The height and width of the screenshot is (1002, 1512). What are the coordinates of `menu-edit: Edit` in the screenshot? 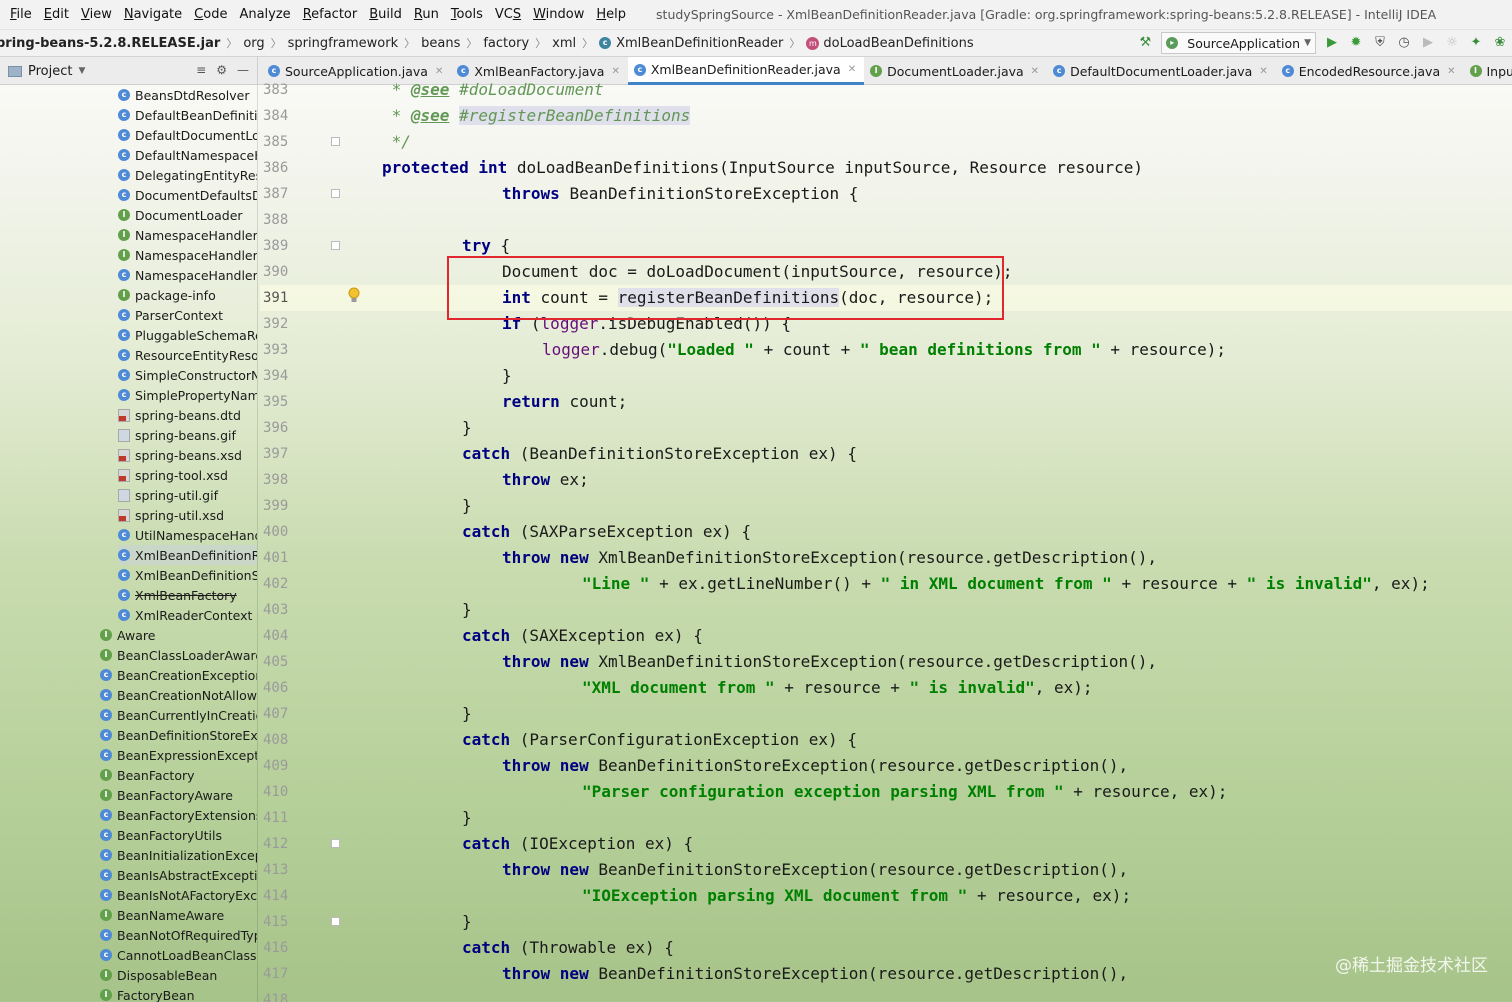 It's located at (56, 14).